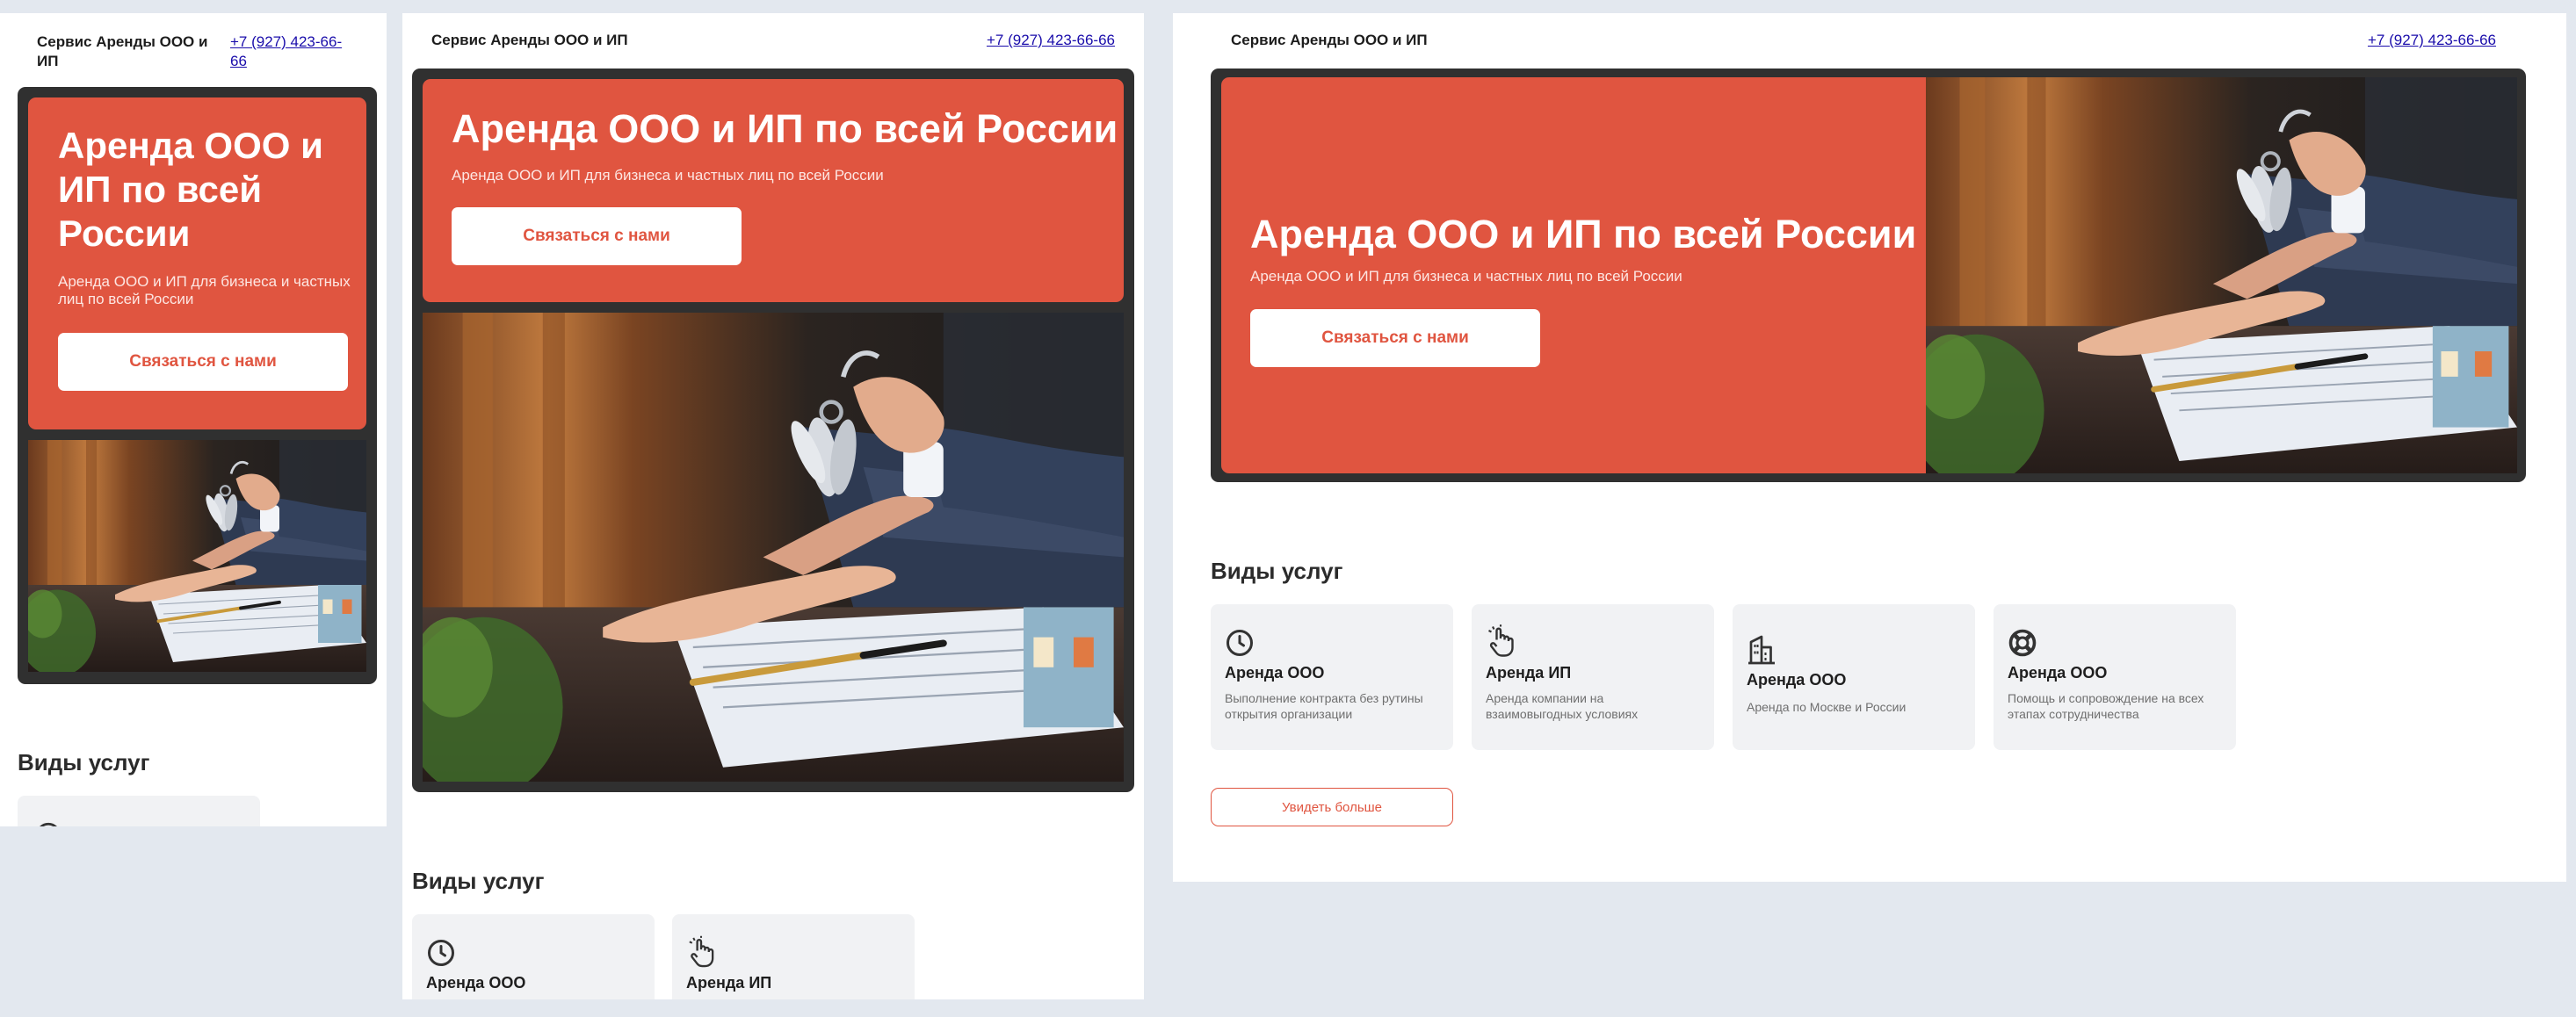 The height and width of the screenshot is (1017, 2576). I want to click on service-card: Аренда ООО, so click(533, 957).